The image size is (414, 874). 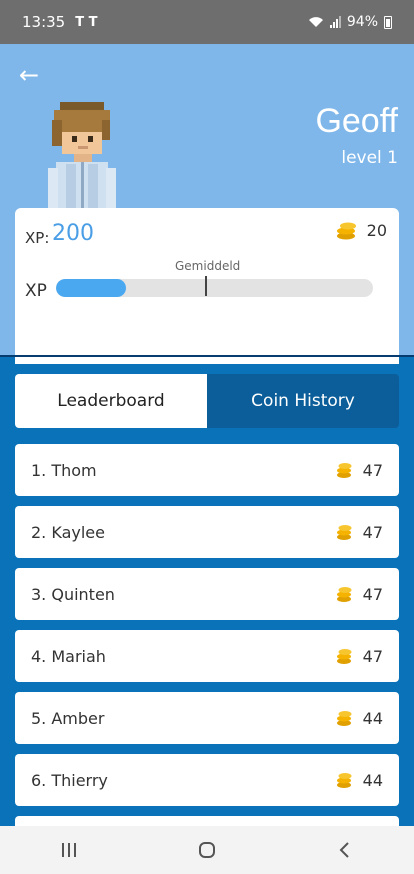 What do you see at coordinates (345, 850) in the screenshot?
I see `back-icon` at bounding box center [345, 850].